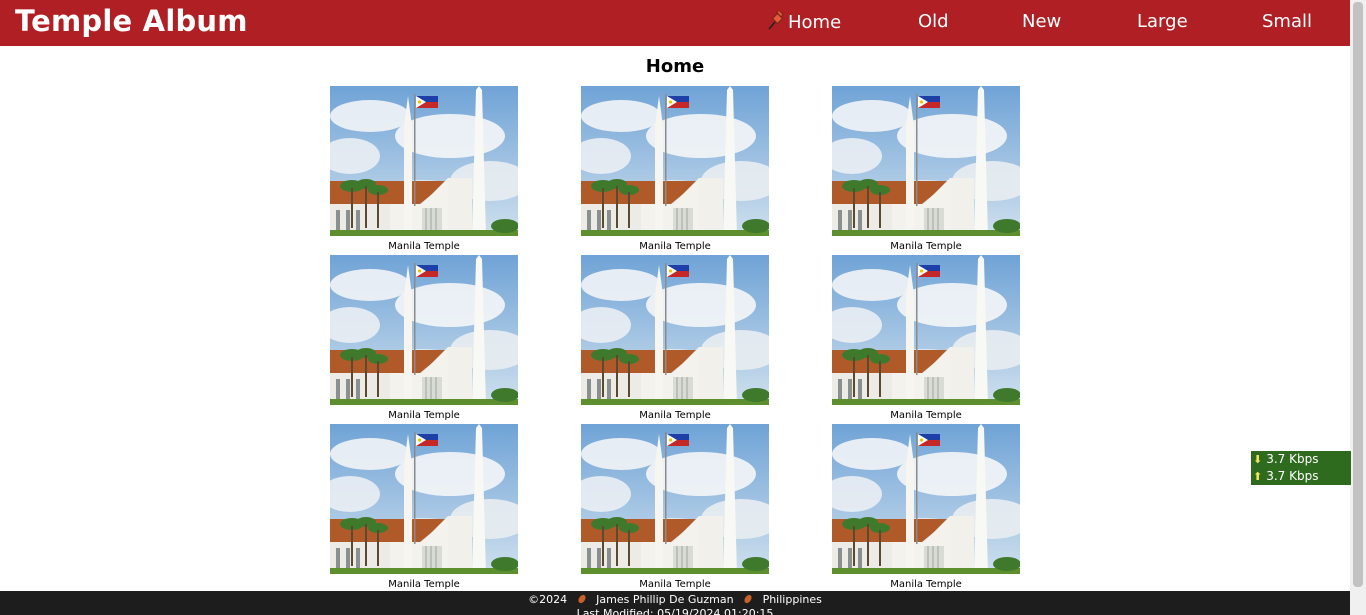  I want to click on nav-label: Home, so click(815, 22).